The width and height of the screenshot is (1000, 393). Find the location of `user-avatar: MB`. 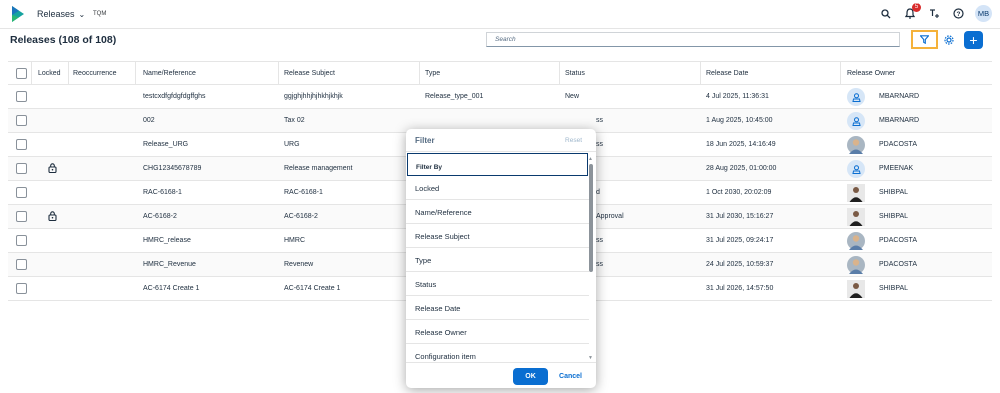

user-avatar: MB is located at coordinates (983, 13).